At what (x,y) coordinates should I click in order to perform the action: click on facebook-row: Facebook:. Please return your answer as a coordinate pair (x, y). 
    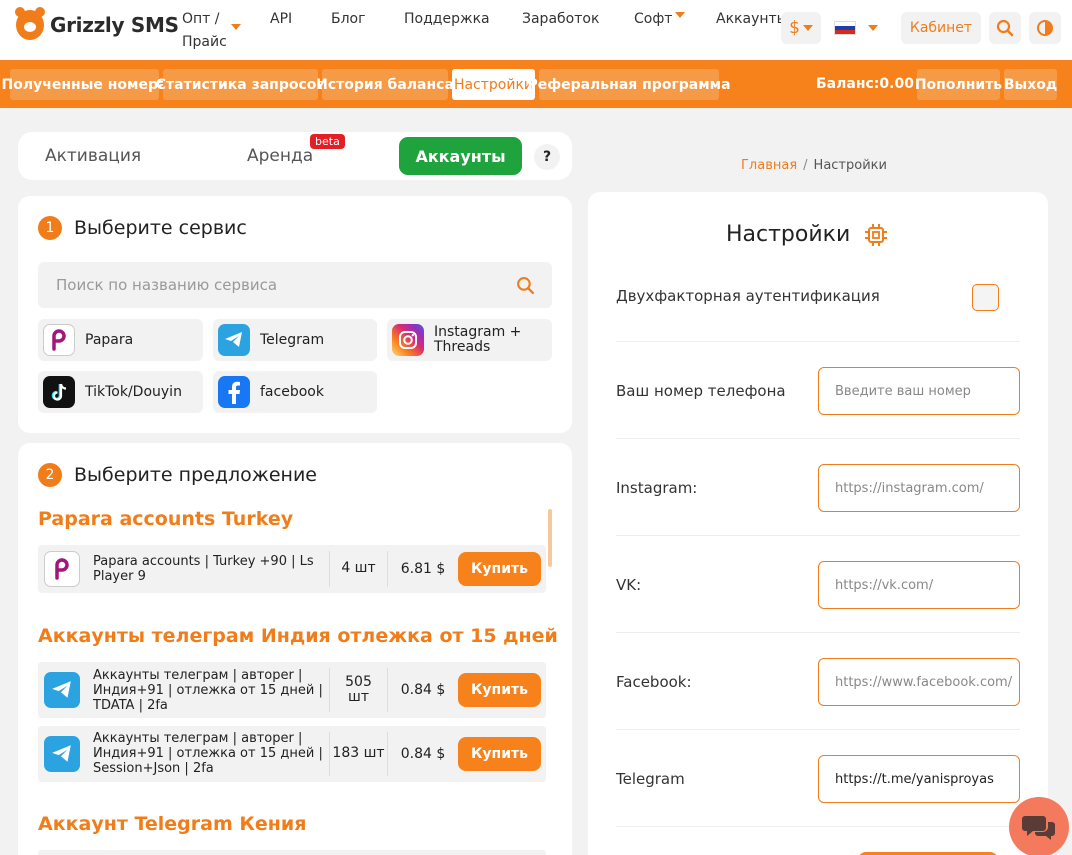
    Looking at the image, I should click on (818, 681).